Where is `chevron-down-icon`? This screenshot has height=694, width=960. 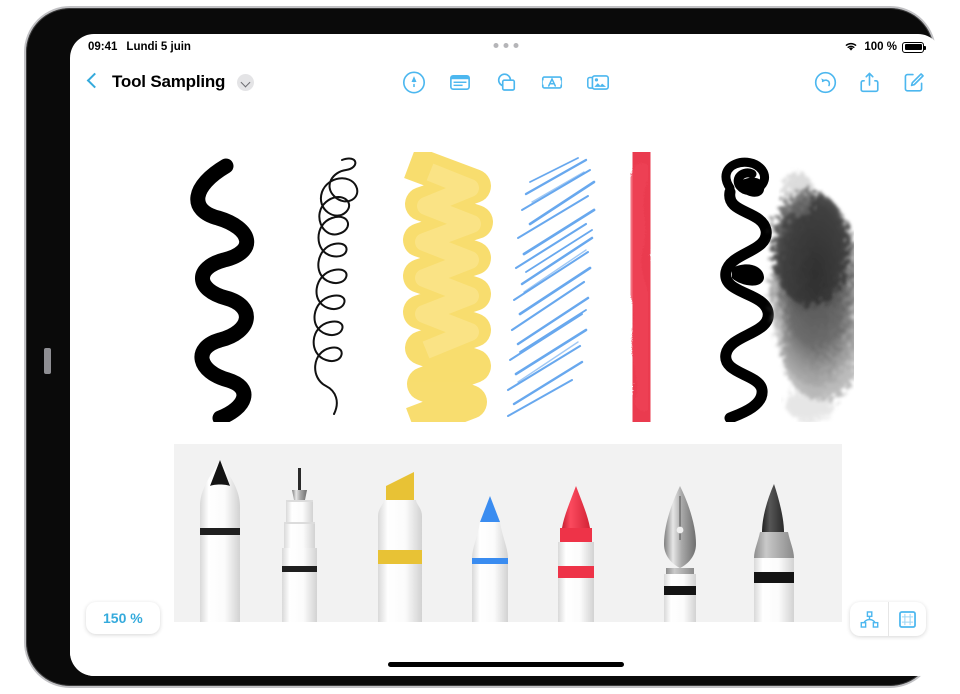
chevron-down-icon is located at coordinates (246, 82).